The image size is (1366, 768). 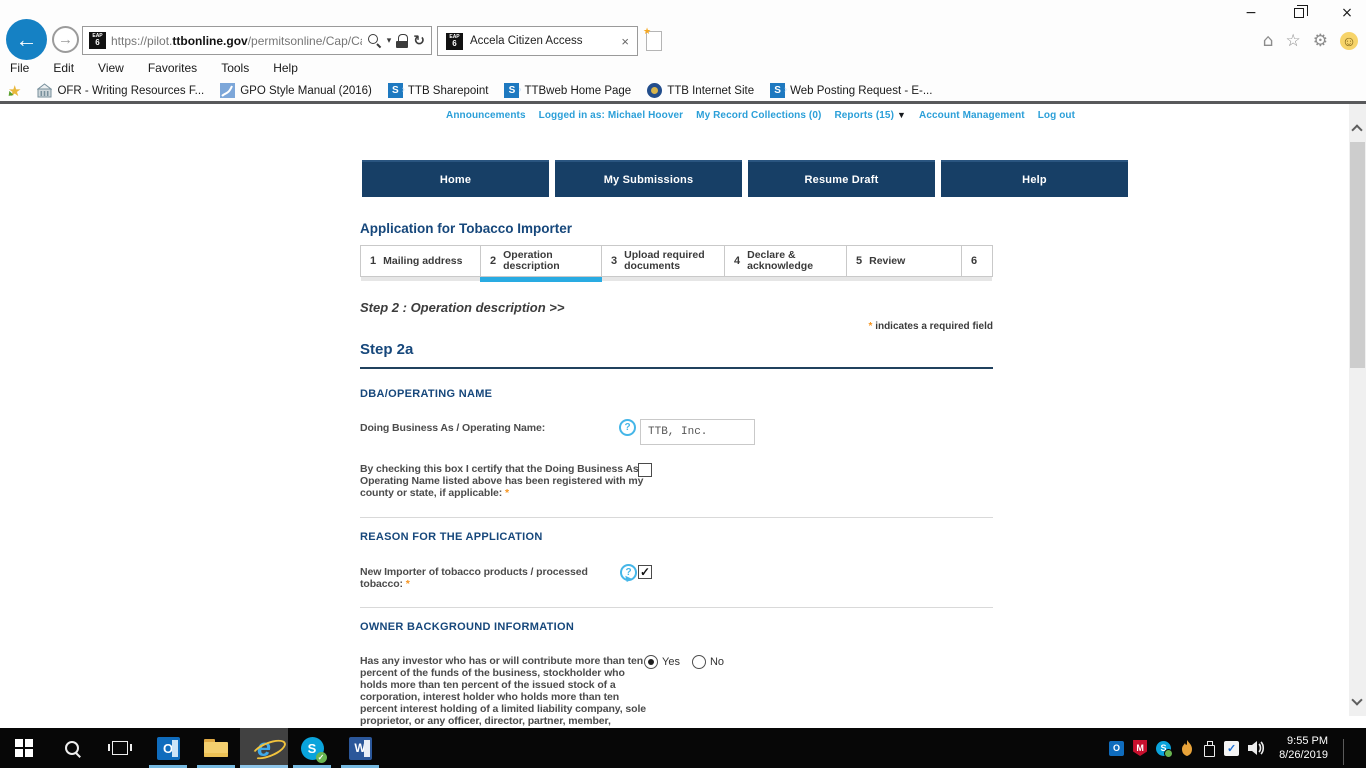 What do you see at coordinates (14, 91) in the screenshot?
I see `add-favorites-star-icon: ★` at bounding box center [14, 91].